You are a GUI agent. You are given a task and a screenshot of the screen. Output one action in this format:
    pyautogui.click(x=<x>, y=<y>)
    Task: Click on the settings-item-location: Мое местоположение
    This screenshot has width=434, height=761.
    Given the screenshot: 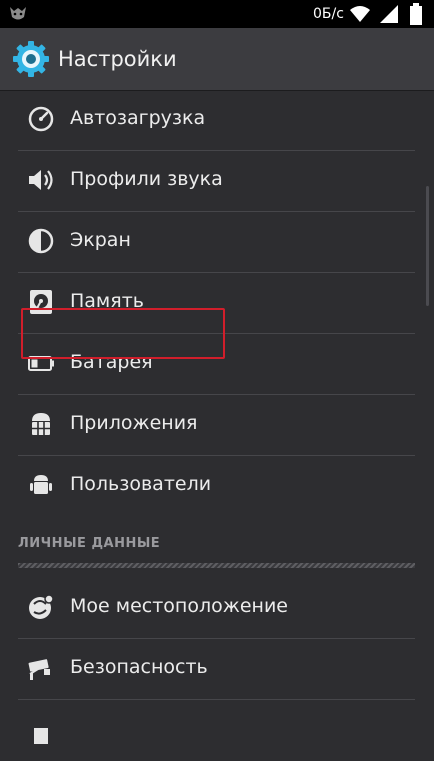 What is the action you would take?
    pyautogui.click(x=217, y=608)
    